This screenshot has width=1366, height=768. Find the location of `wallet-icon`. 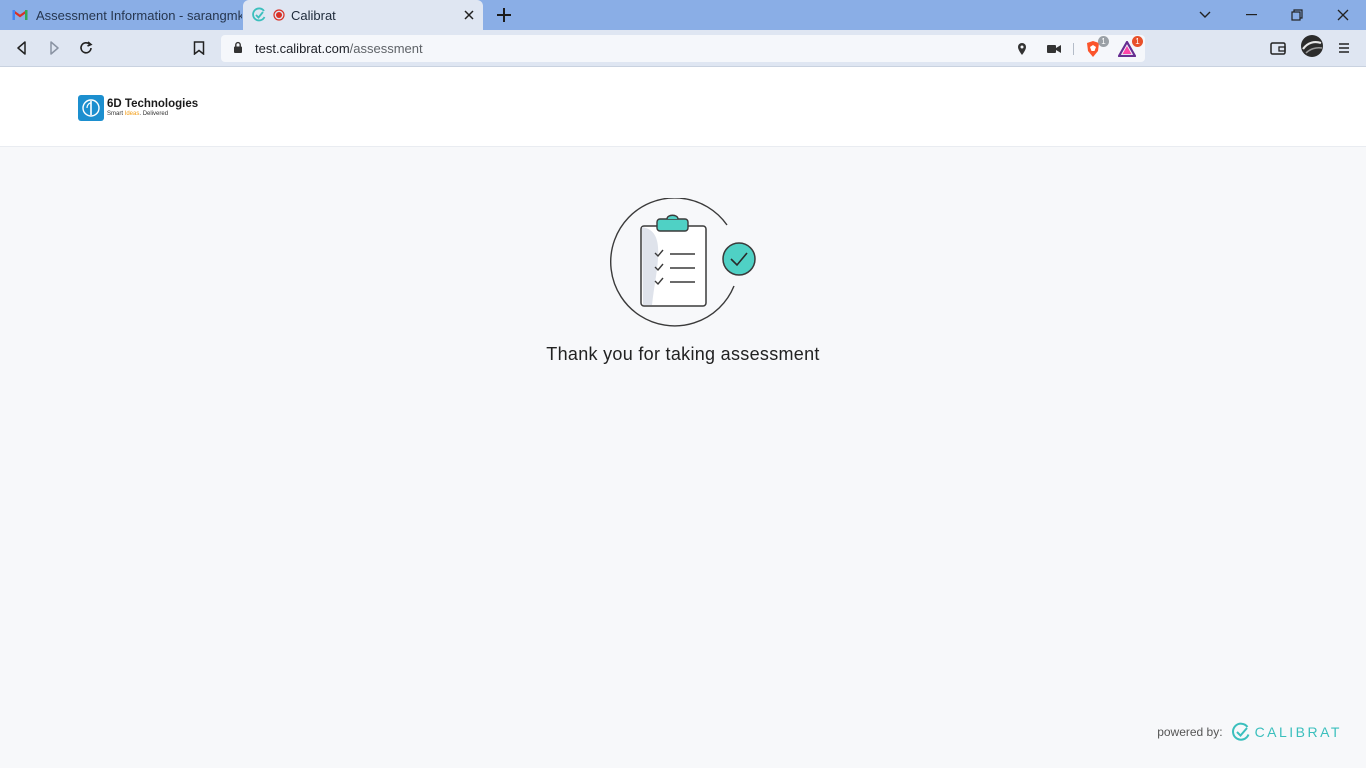

wallet-icon is located at coordinates (1278, 48).